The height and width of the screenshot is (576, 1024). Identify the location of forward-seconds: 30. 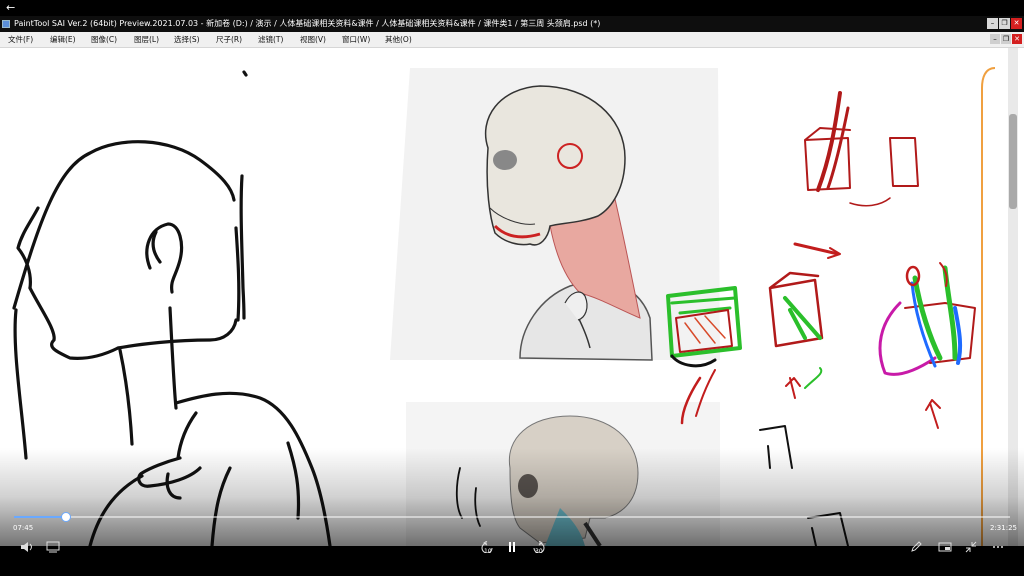
(539, 551).